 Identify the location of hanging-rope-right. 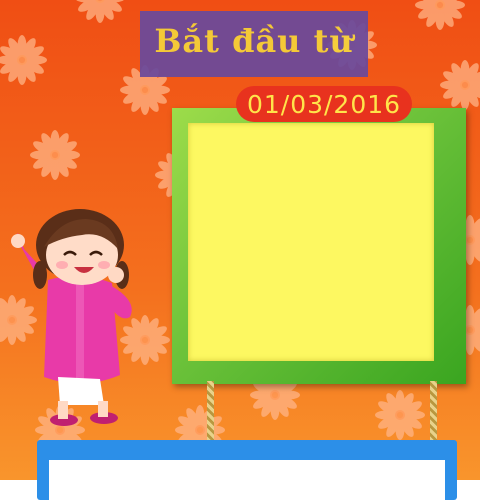
(433, 415).